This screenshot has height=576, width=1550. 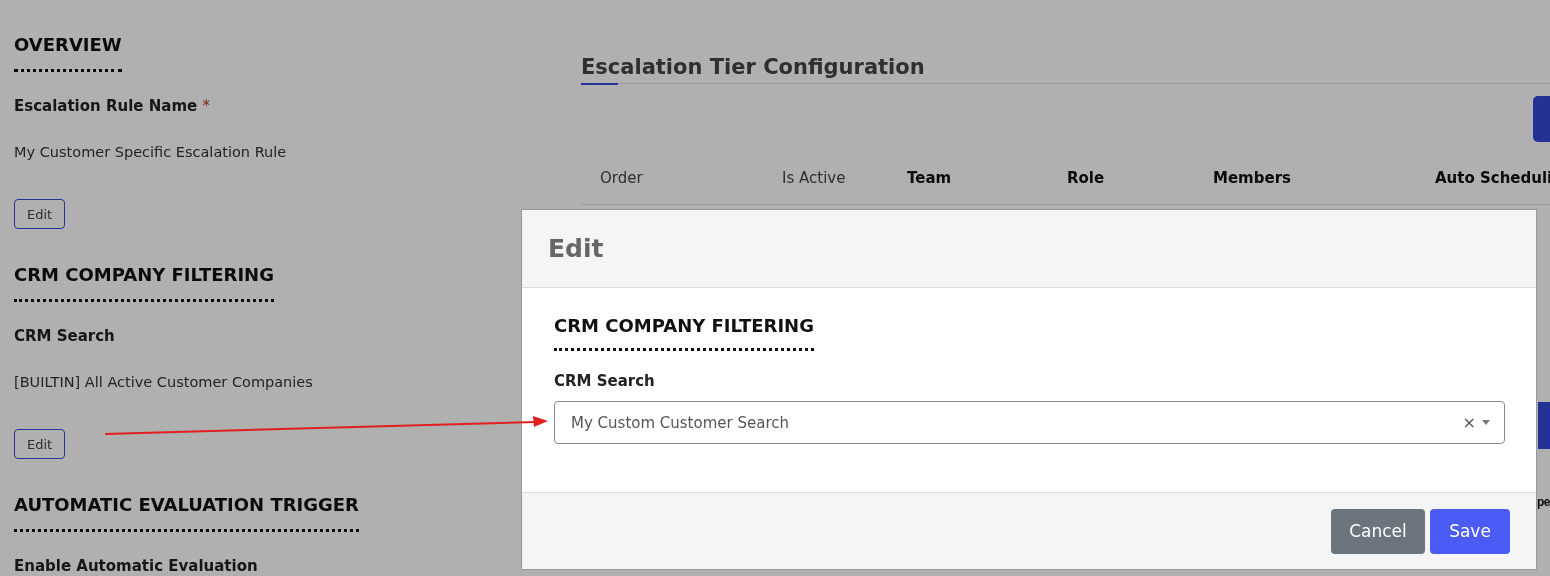 What do you see at coordinates (1378, 531) in the screenshot?
I see `cancel-button: Cancel` at bounding box center [1378, 531].